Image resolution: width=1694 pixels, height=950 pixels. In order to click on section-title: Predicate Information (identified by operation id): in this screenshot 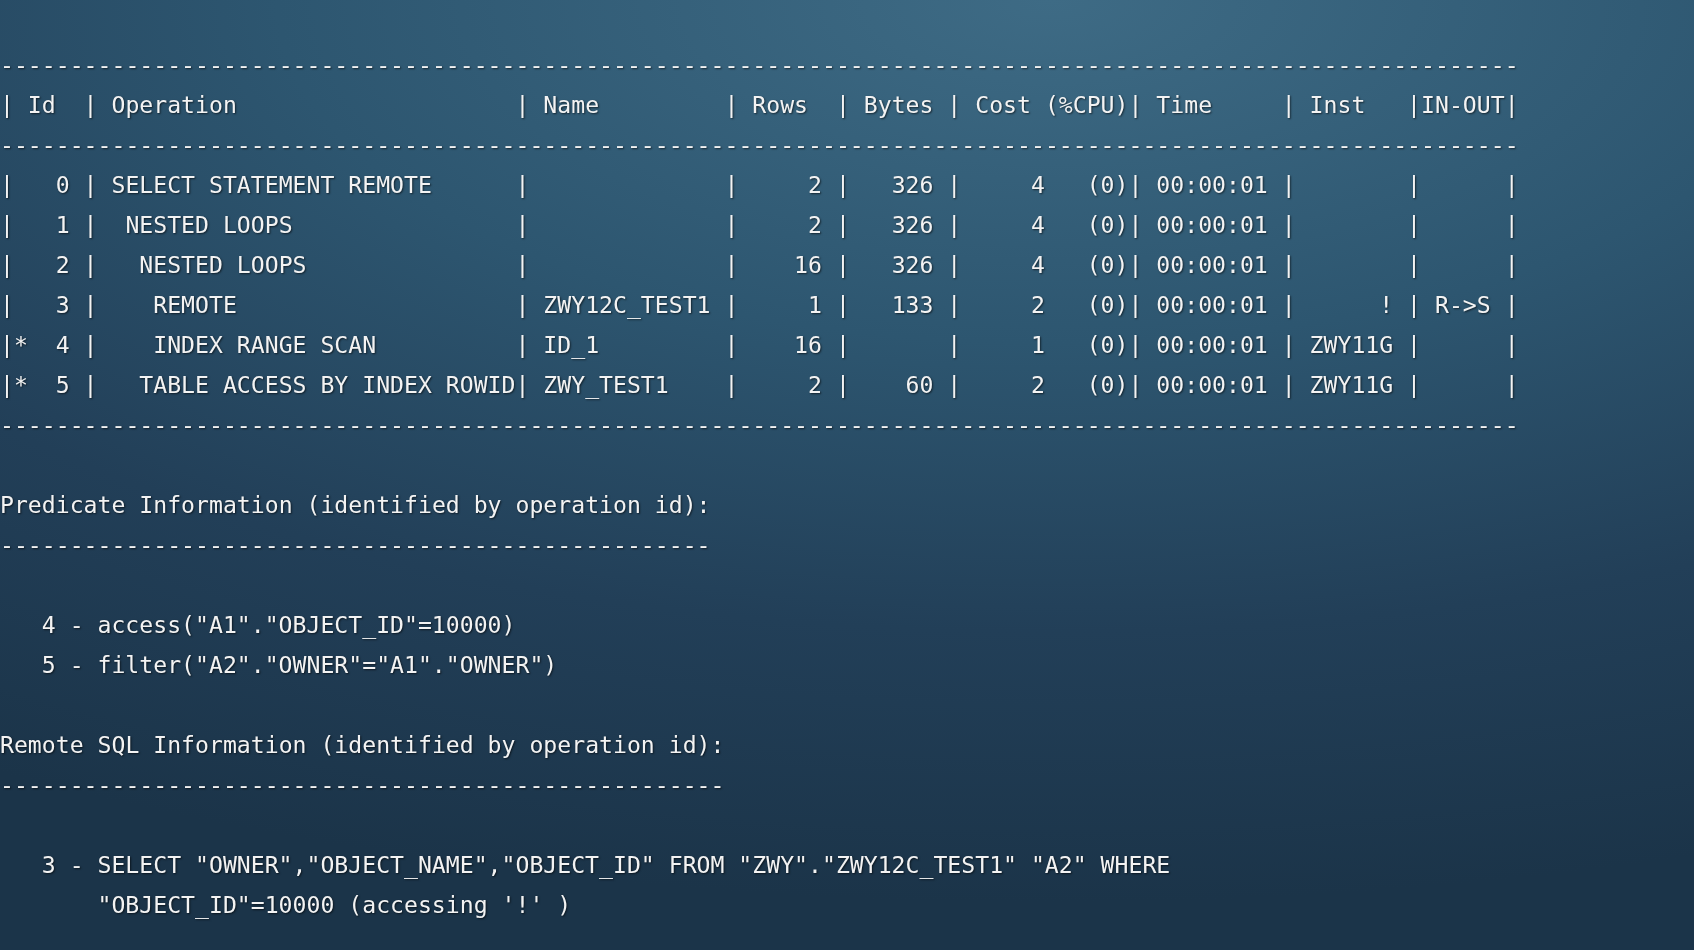, I will do `click(355, 505)`.